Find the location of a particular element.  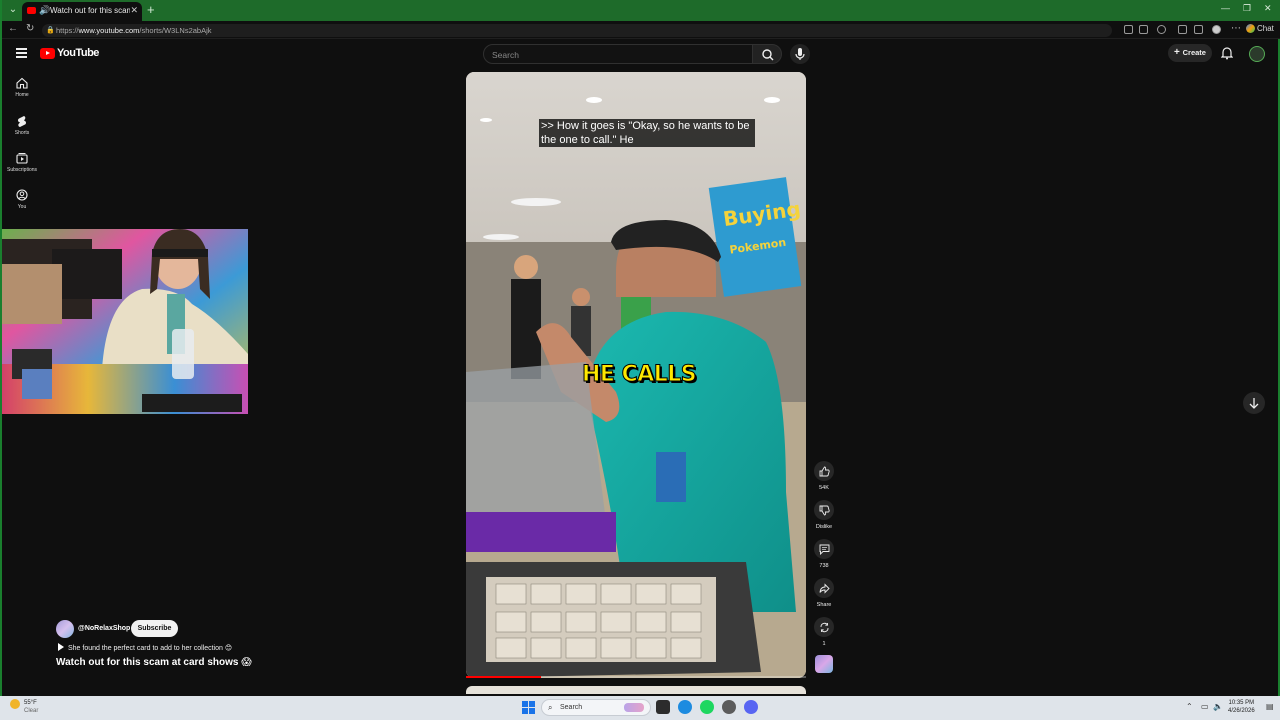

youtube-favicon-icon is located at coordinates (31, 10).